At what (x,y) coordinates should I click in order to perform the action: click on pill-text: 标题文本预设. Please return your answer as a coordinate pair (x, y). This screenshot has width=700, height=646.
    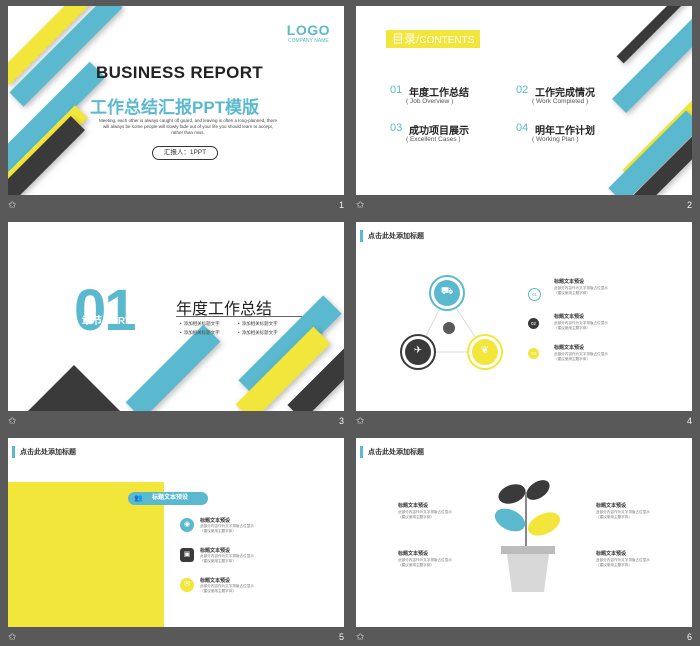
    Looking at the image, I should click on (170, 498).